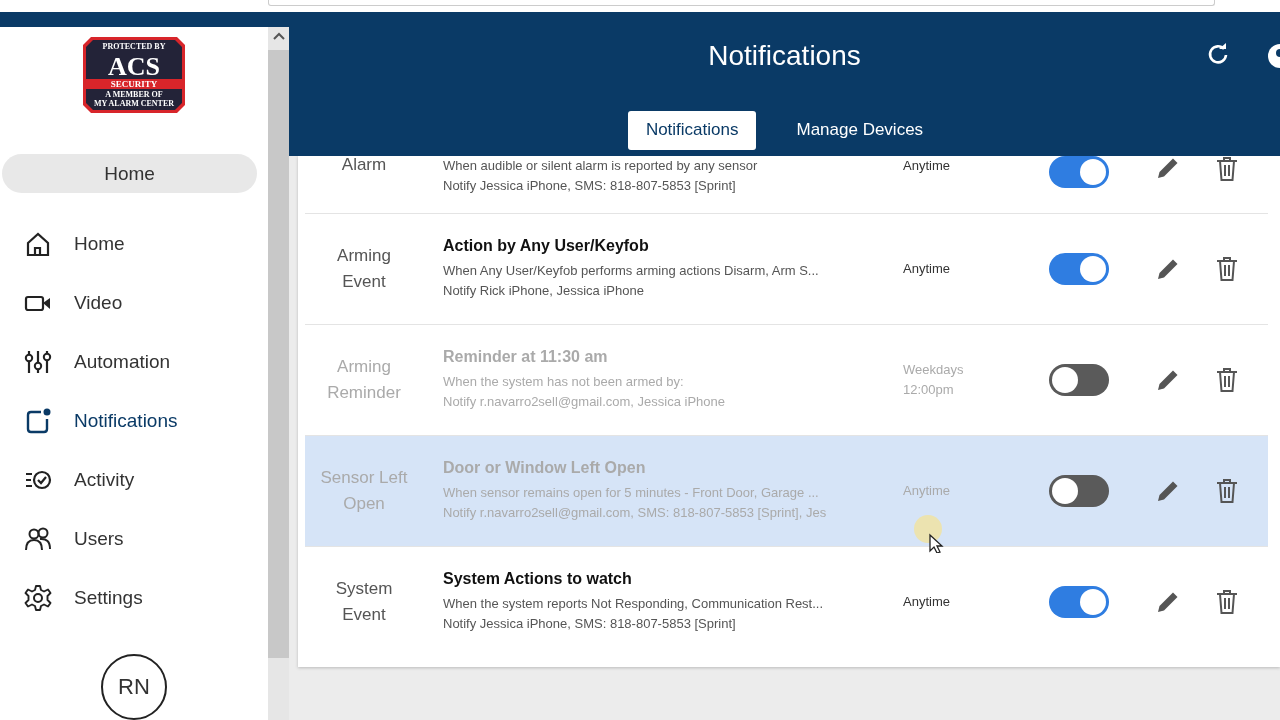  Describe the element at coordinates (364, 165) in the screenshot. I see `category-label: Alarm` at that location.